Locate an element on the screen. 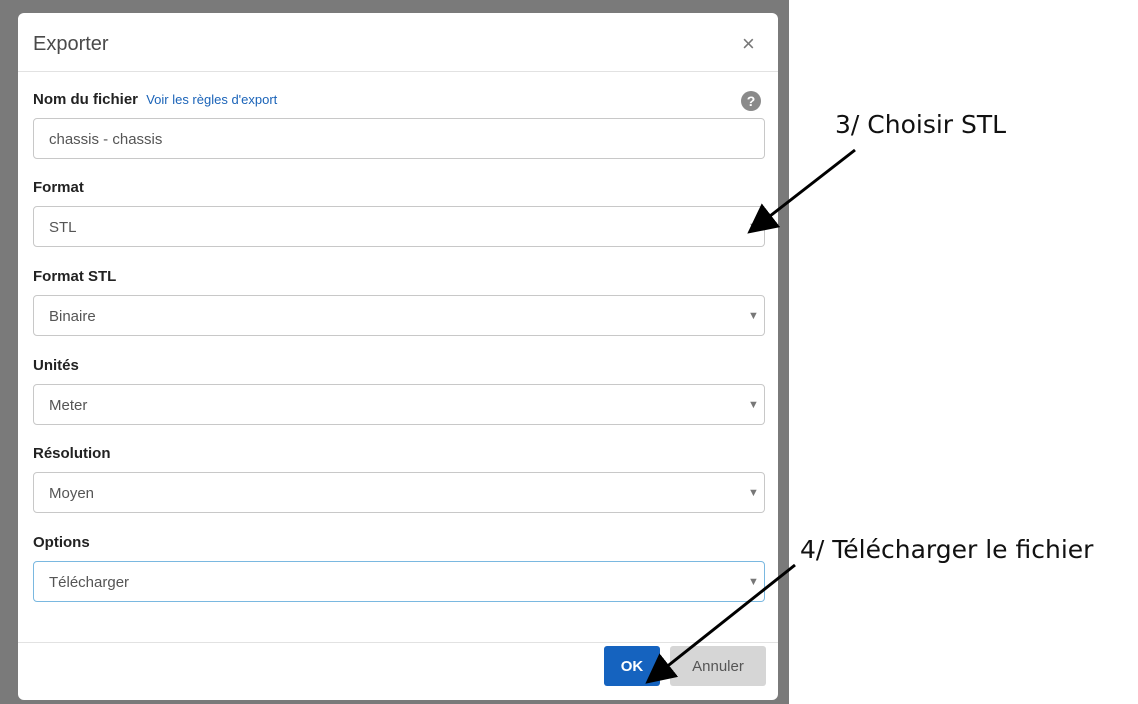  options-select: Télécharger ▼ is located at coordinates (399, 581).